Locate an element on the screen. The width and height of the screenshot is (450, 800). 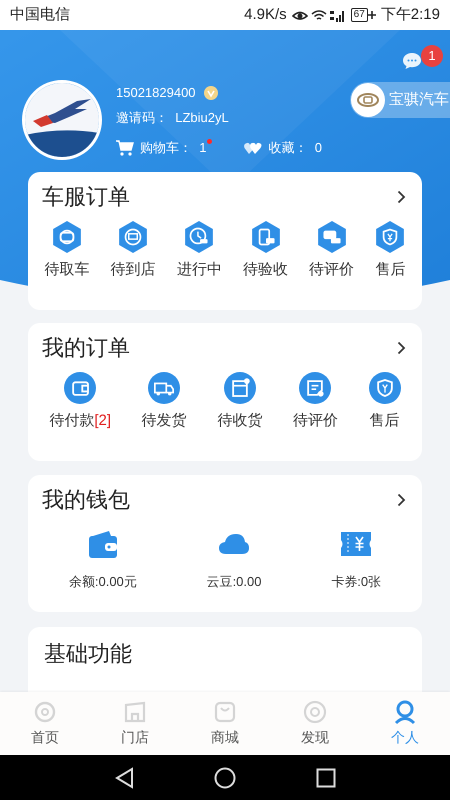
count-label: [2] is located at coordinates (103, 421).